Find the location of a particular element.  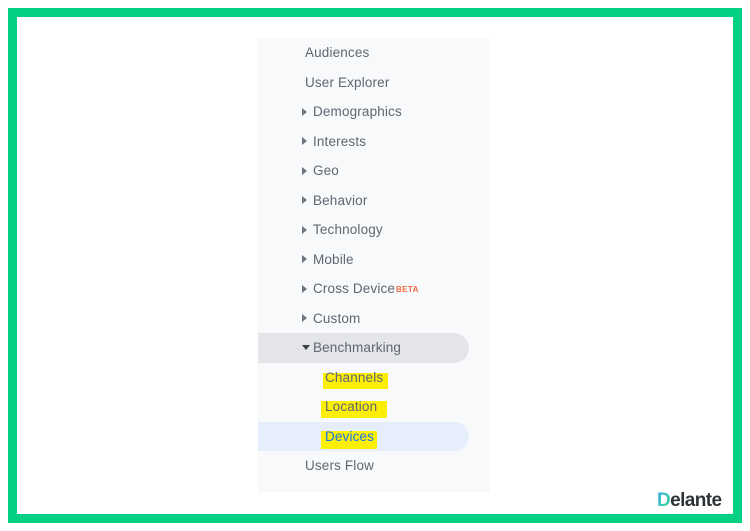

sidebar-item-cross-device: Cross Device is located at coordinates (374, 289).